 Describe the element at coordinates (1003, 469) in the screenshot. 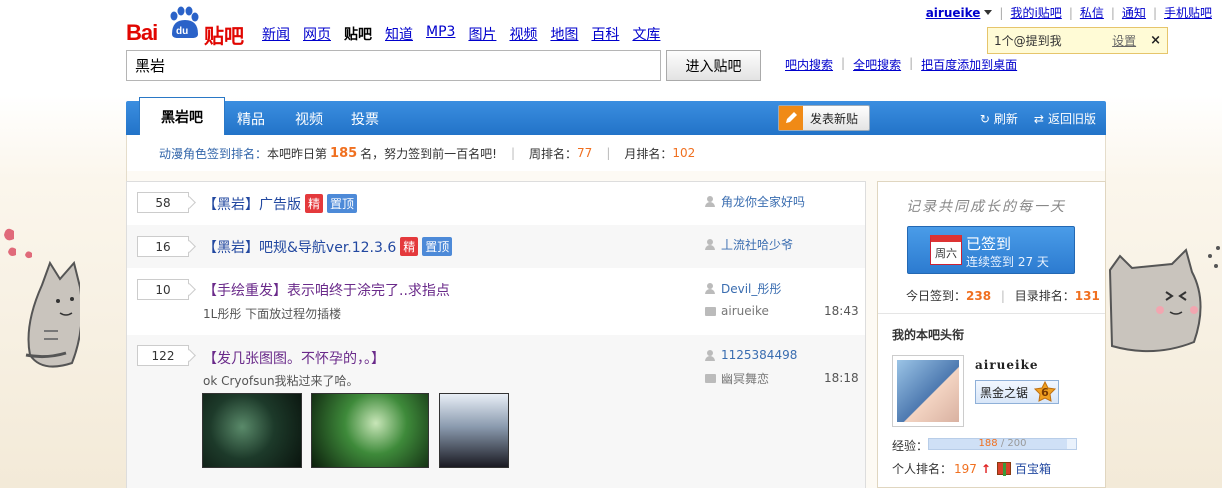

I see `gift-box-icon` at that location.